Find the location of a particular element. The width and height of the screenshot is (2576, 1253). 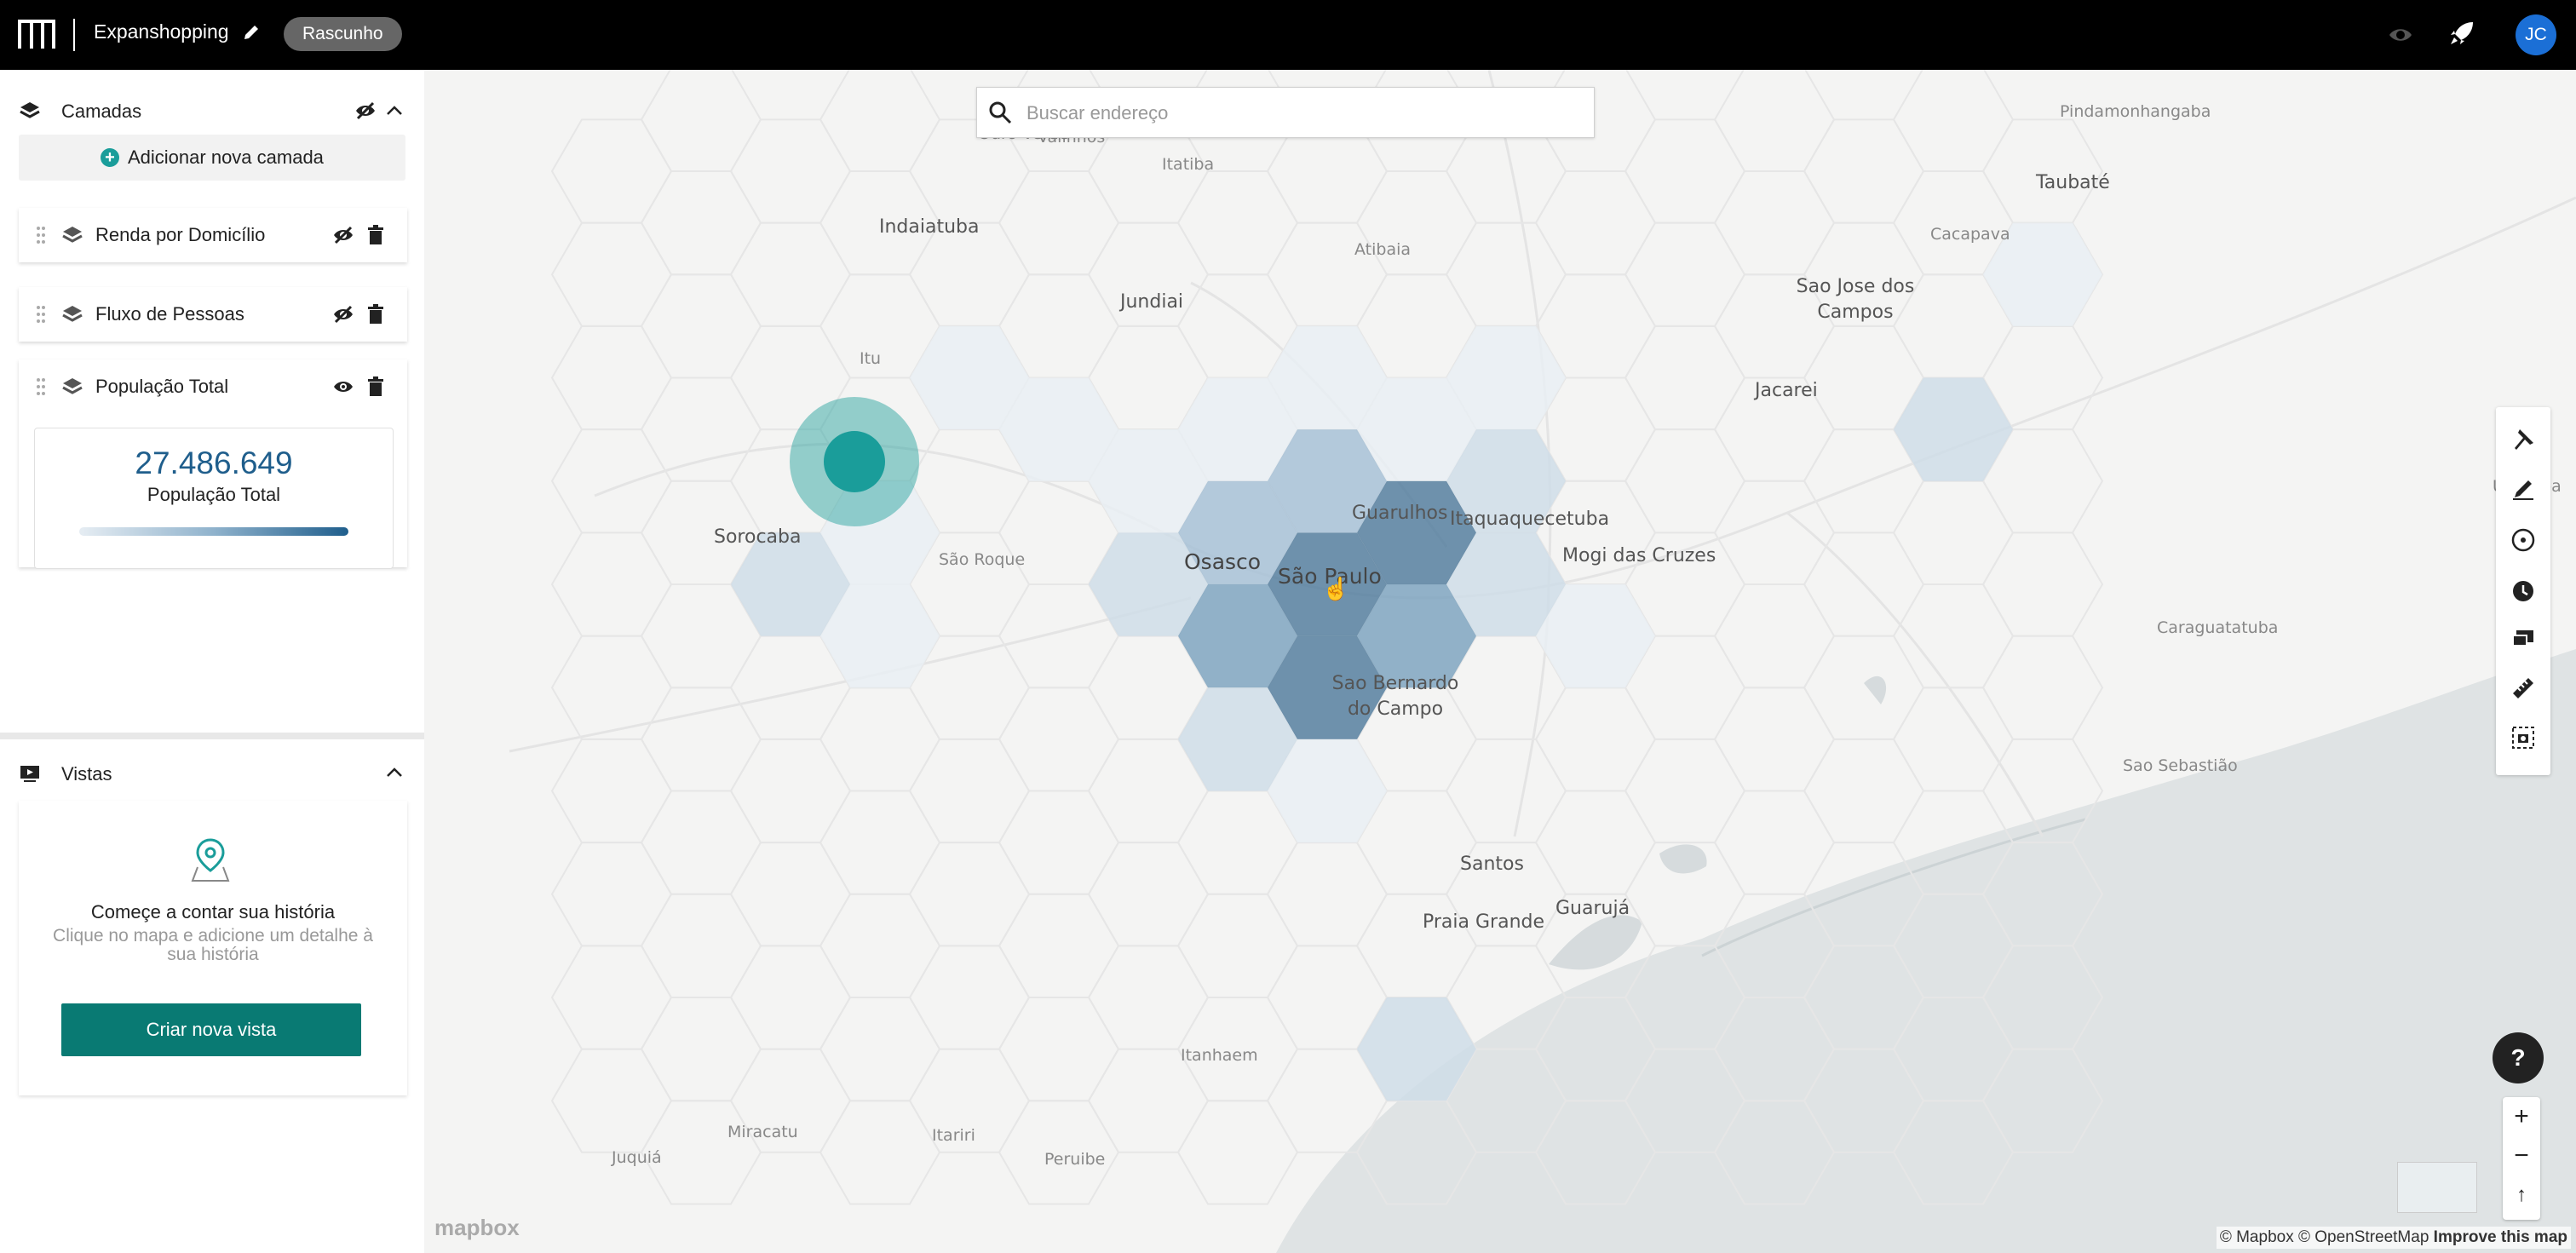

address-search-input is located at coordinates (1299, 113).